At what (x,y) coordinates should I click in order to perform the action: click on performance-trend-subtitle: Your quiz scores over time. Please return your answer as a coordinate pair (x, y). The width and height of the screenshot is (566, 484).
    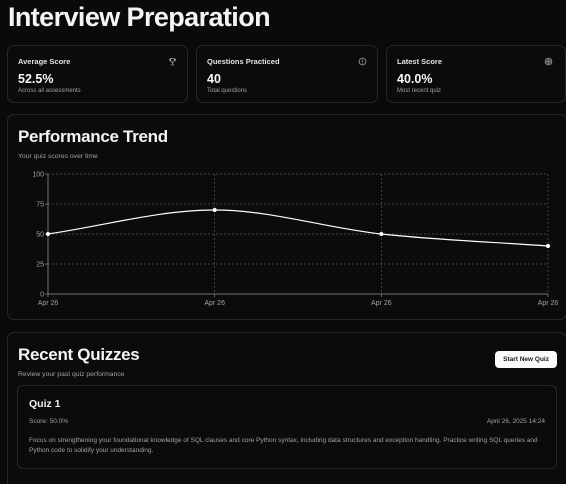
    Looking at the image, I should click on (58, 156).